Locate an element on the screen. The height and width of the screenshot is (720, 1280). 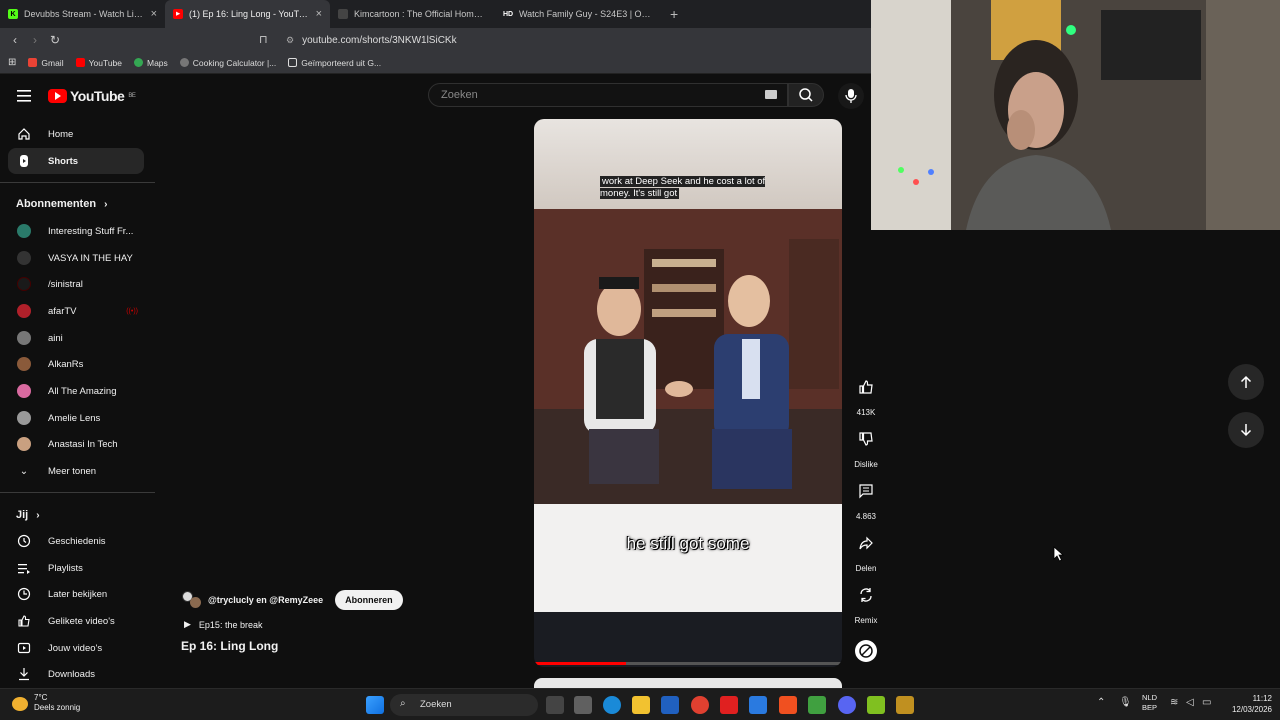
remix-button: Remix is located at coordinates (866, 602).